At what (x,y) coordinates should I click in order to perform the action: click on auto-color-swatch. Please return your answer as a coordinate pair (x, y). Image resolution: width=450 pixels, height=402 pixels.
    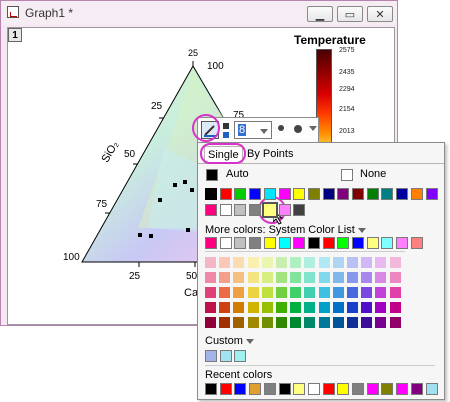
    Looking at the image, I should click on (212, 175).